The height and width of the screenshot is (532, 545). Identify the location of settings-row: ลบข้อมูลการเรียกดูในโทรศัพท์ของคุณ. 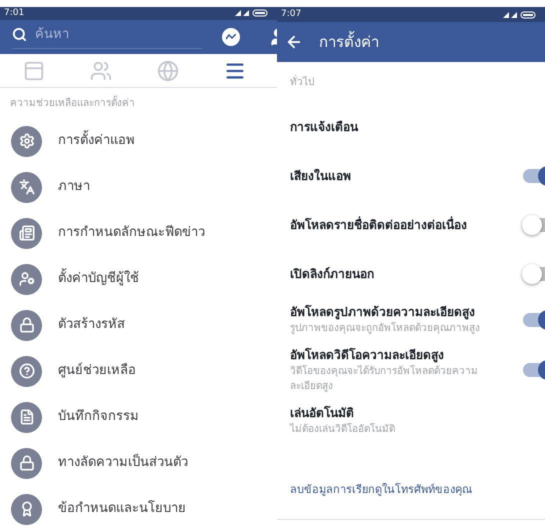
(411, 490).